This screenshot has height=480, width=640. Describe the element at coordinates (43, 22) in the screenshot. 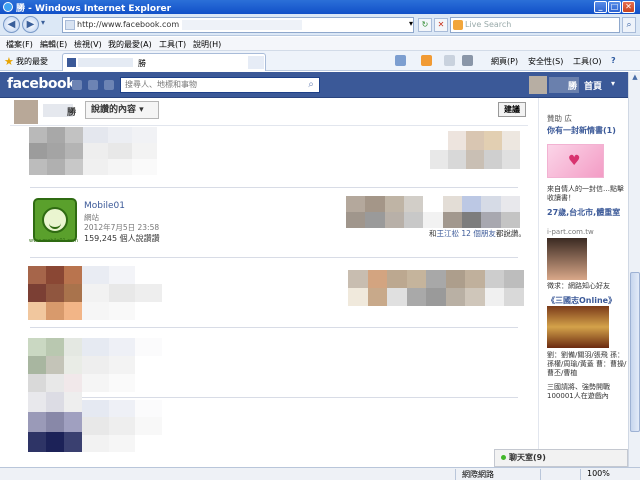

I see `history-dropdown-icon: ▾` at that location.